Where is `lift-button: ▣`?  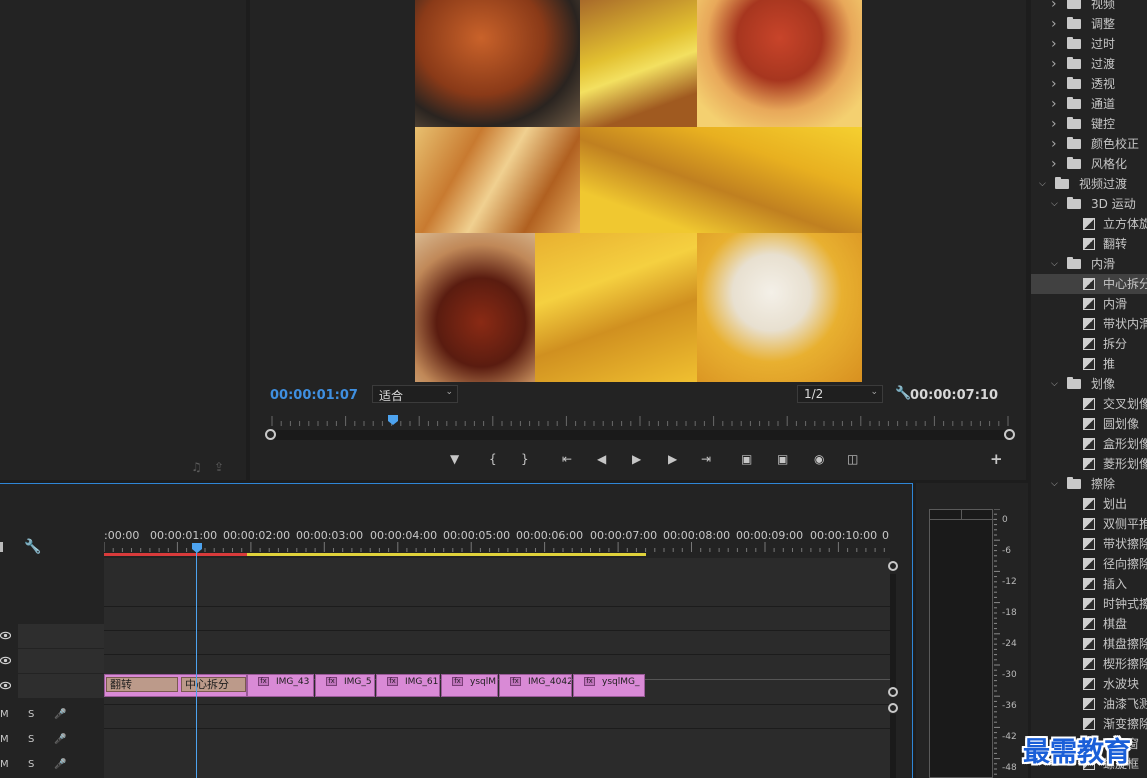 lift-button: ▣ is located at coordinates (746, 459).